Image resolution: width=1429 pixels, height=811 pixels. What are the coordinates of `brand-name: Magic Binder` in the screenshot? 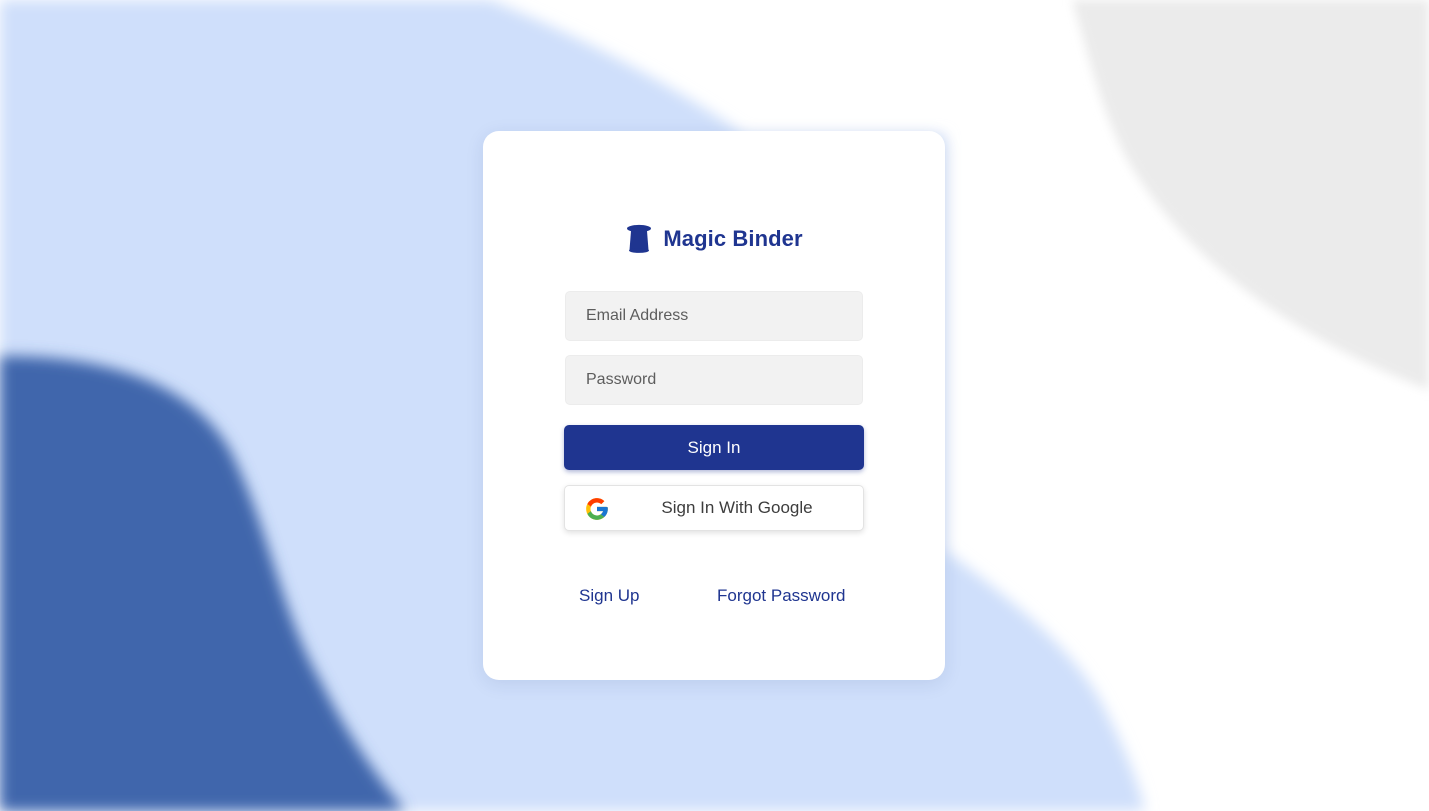 It's located at (733, 238).